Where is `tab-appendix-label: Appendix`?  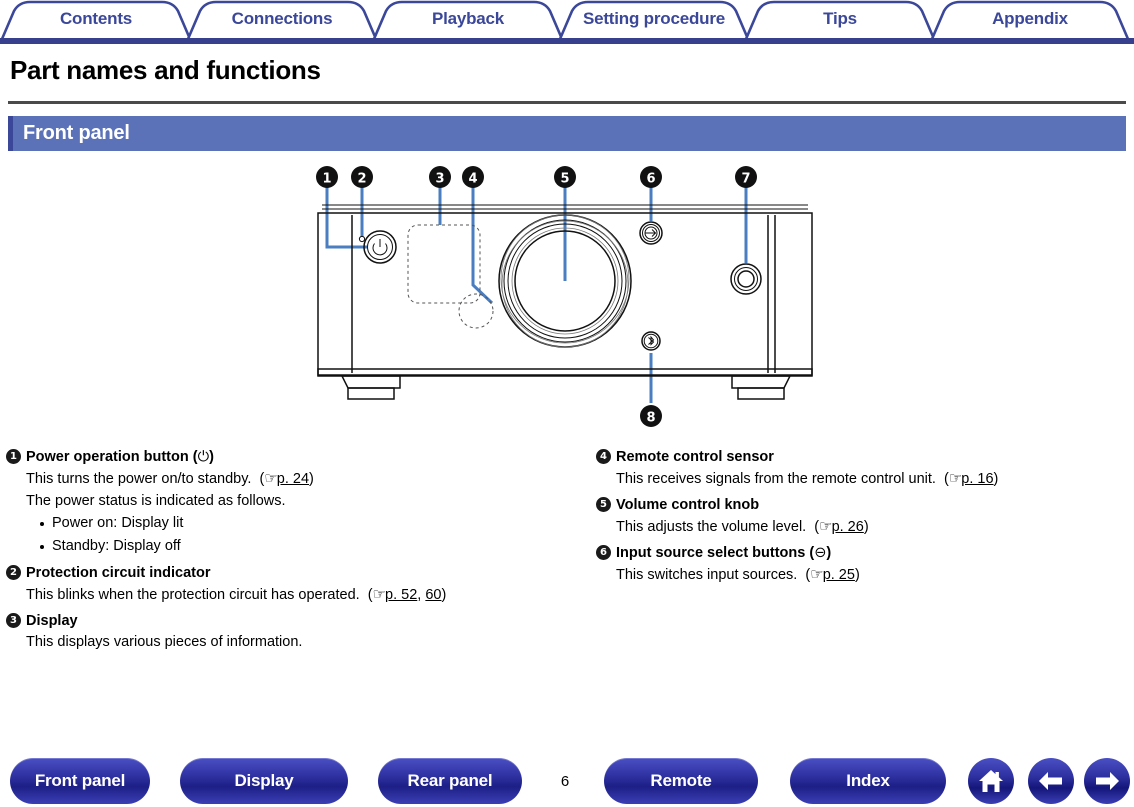
tab-appendix-label: Appendix is located at coordinates (1030, 18).